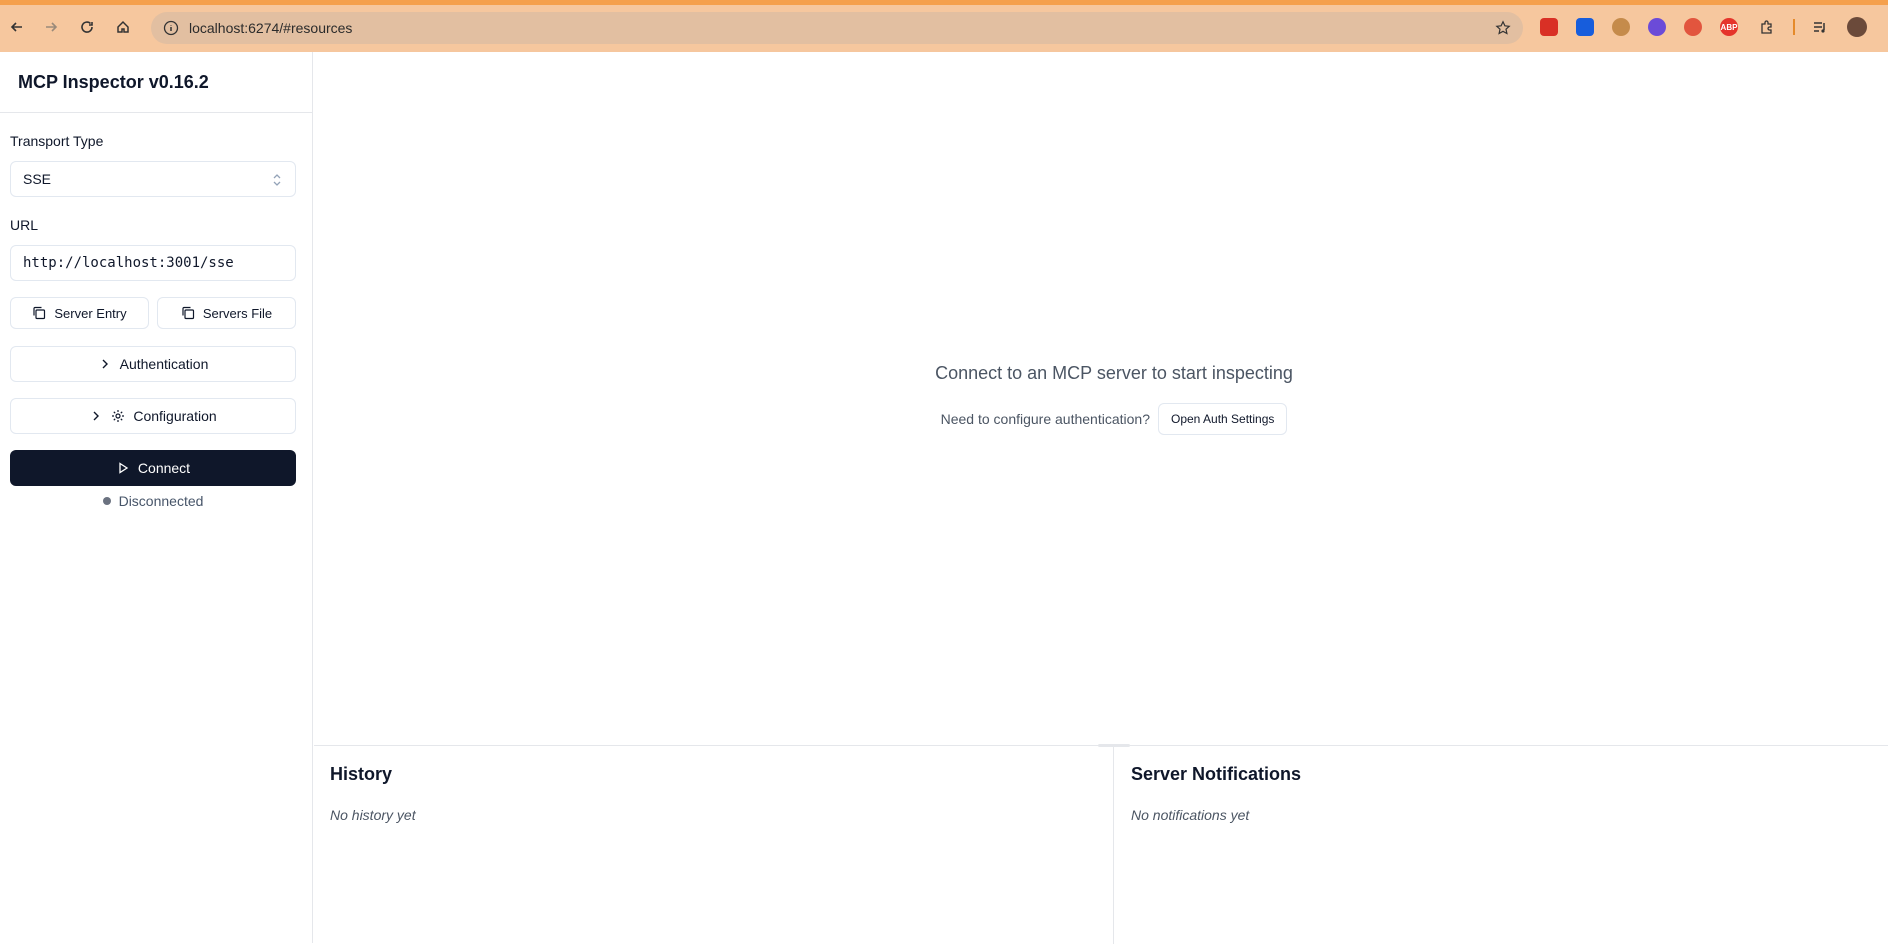 The width and height of the screenshot is (1888, 944). Describe the element at coordinates (24, 225) in the screenshot. I see `url-label: URL` at that location.